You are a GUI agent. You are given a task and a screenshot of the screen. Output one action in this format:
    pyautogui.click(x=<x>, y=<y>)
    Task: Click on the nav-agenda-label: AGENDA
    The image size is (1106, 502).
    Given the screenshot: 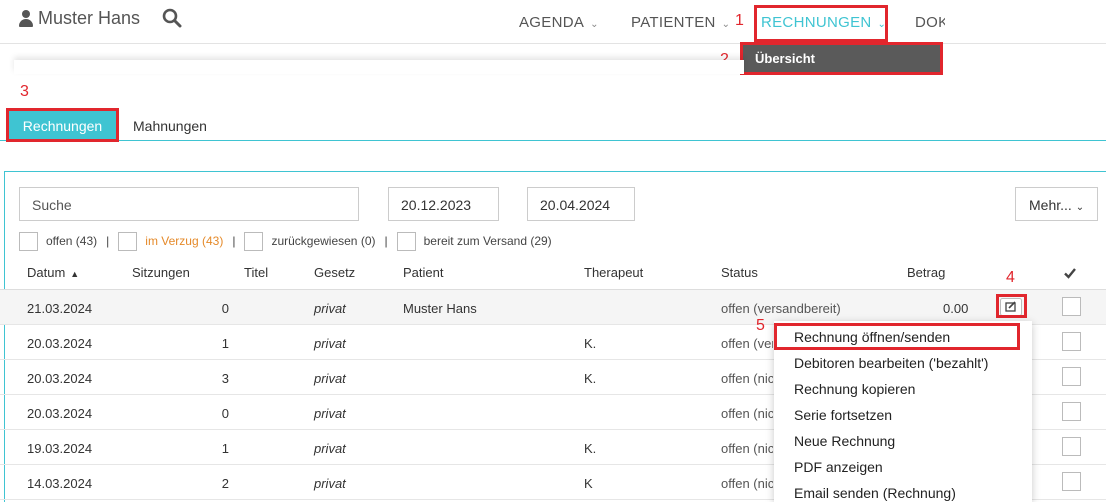 What is the action you would take?
    pyautogui.click(x=552, y=22)
    